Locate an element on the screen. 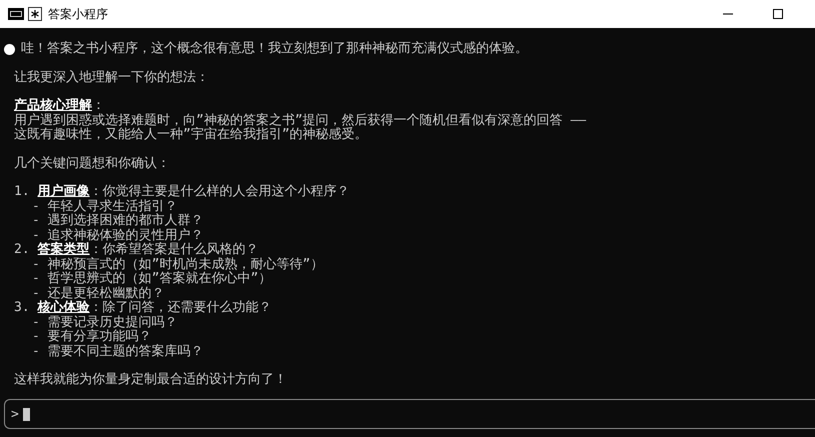 This screenshot has height=437, width=815. question-text: 核心体验：除了问答，还需要什么功能？ is located at coordinates (155, 308).